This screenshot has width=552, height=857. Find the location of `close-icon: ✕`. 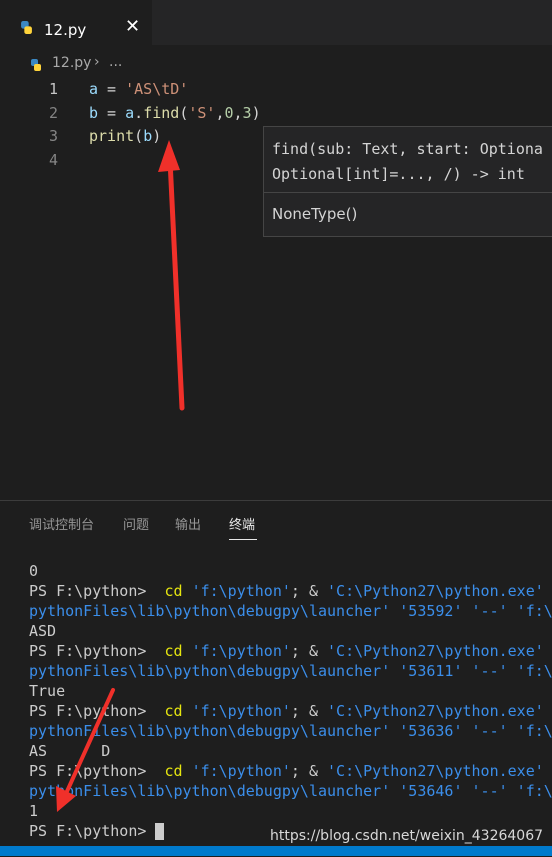

close-icon: ✕ is located at coordinates (132, 26).